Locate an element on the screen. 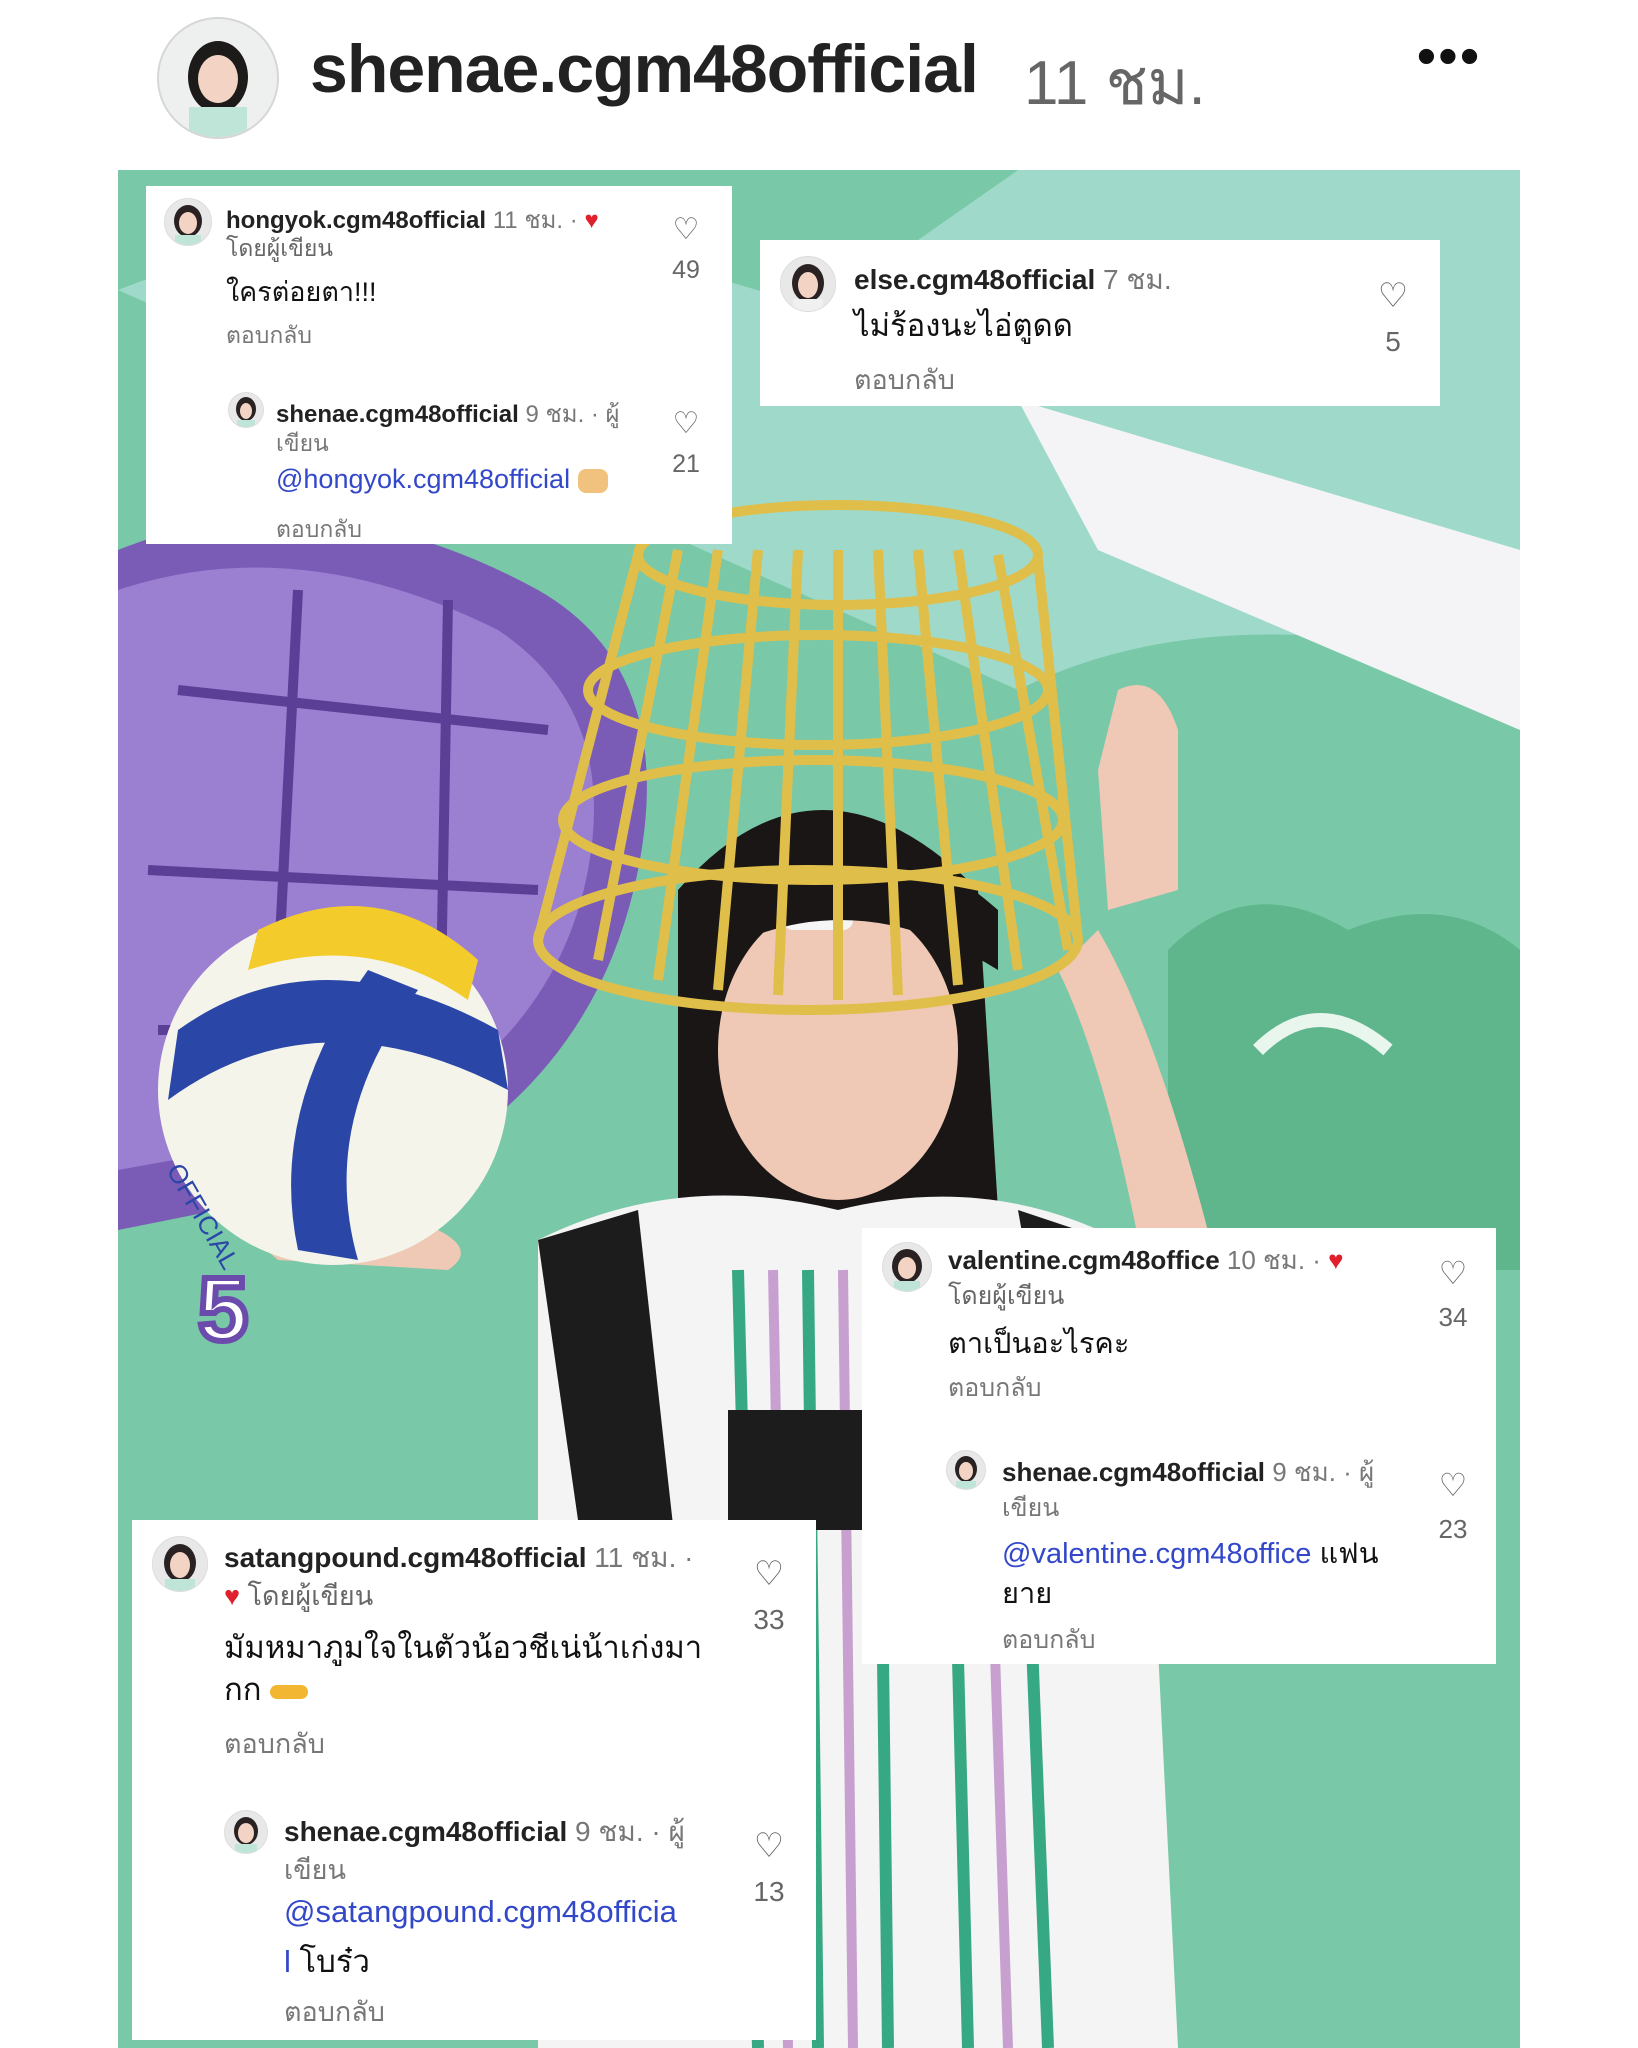 This screenshot has width=1638, height=2048. like-count: 5 is located at coordinates (1393, 341).